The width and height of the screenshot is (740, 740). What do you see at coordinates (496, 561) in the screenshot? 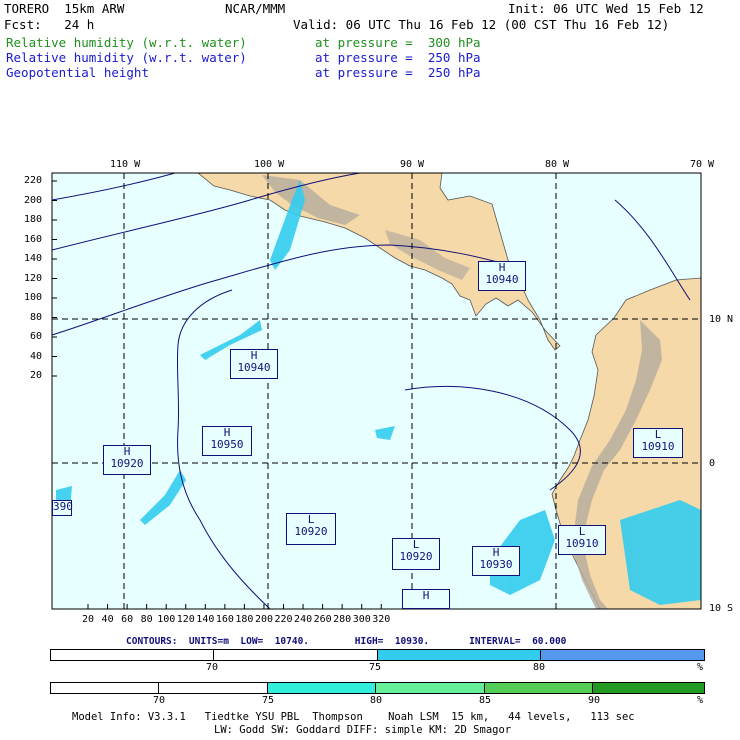
I see `height-center-box: H 10930` at bounding box center [496, 561].